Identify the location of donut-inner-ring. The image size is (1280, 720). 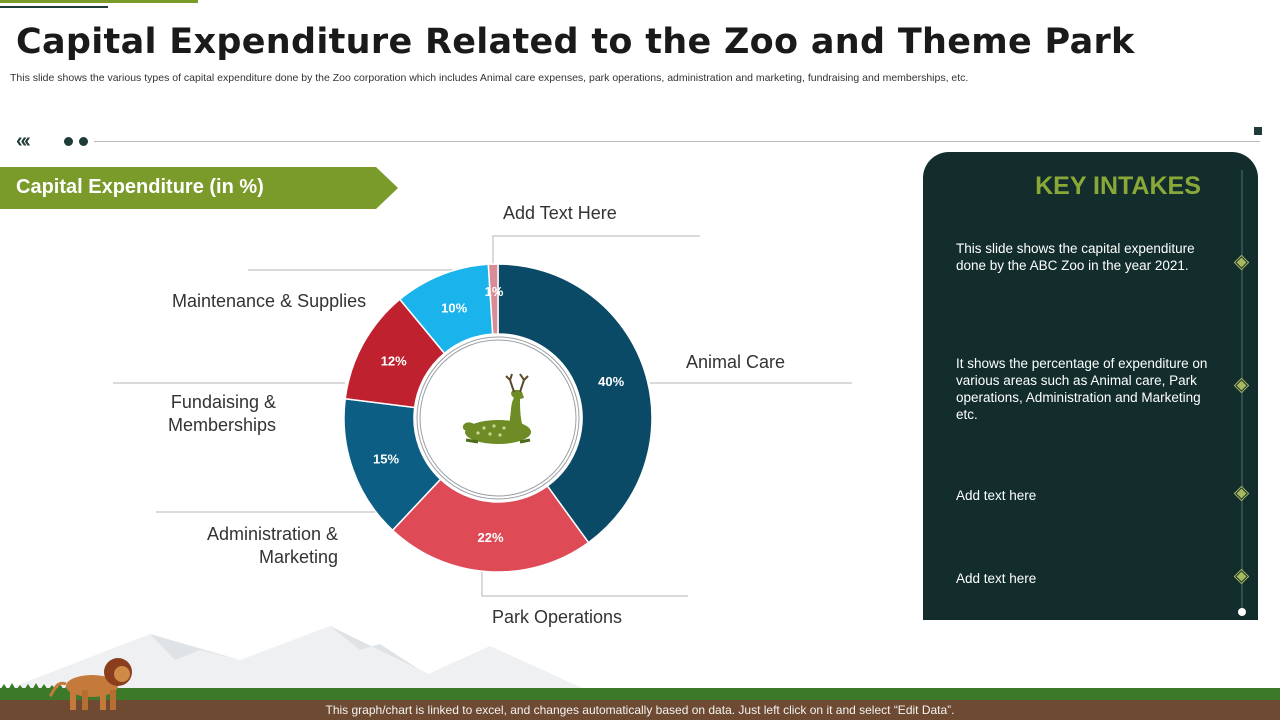
(498, 418).